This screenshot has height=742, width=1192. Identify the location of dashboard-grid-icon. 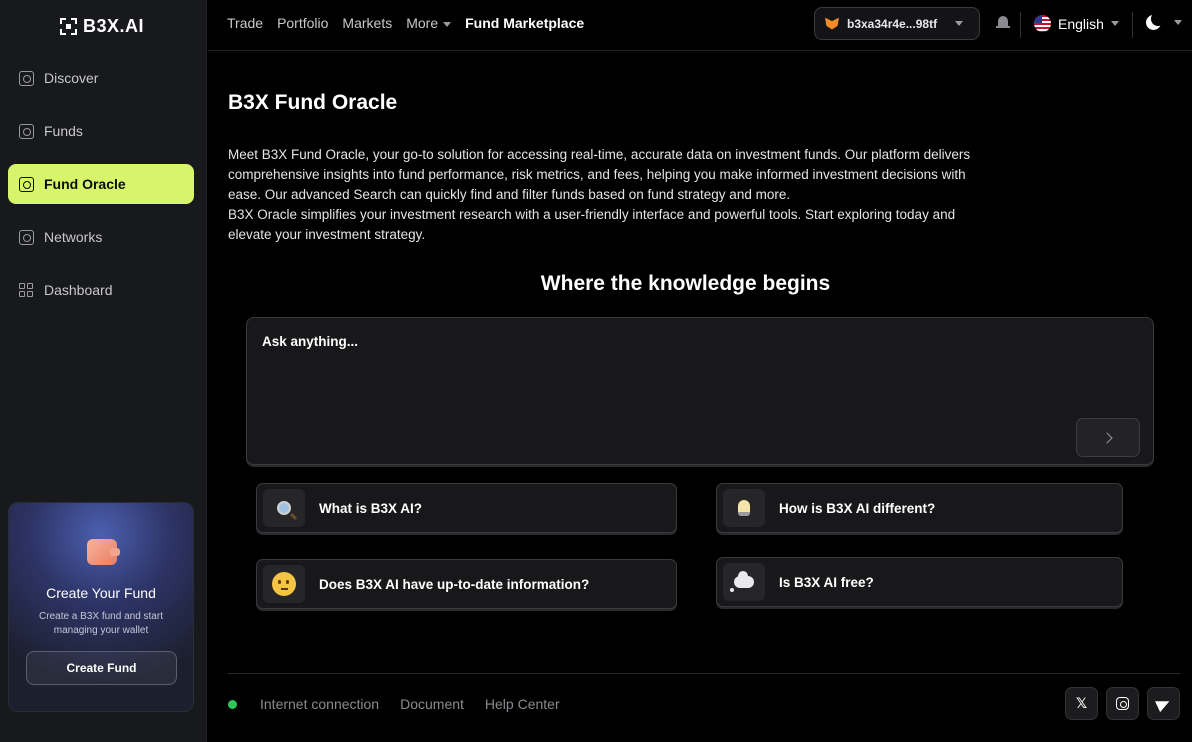
(26, 290).